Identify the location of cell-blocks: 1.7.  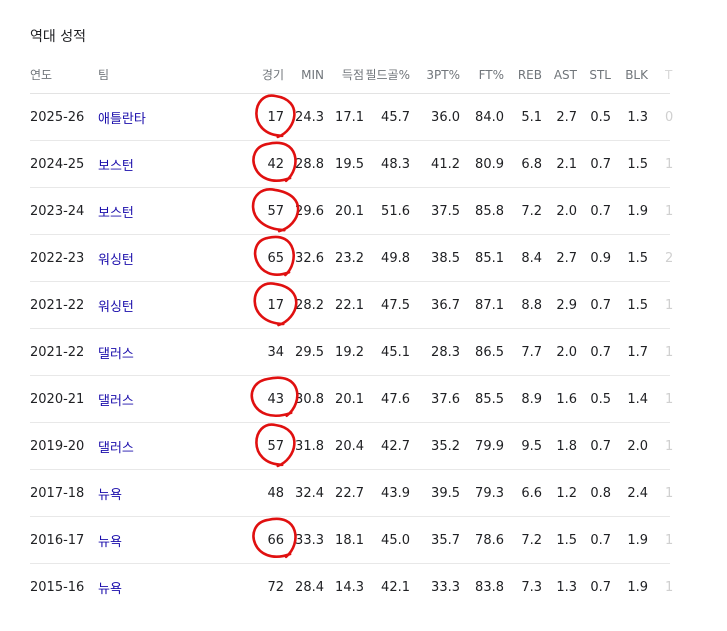
(637, 352).